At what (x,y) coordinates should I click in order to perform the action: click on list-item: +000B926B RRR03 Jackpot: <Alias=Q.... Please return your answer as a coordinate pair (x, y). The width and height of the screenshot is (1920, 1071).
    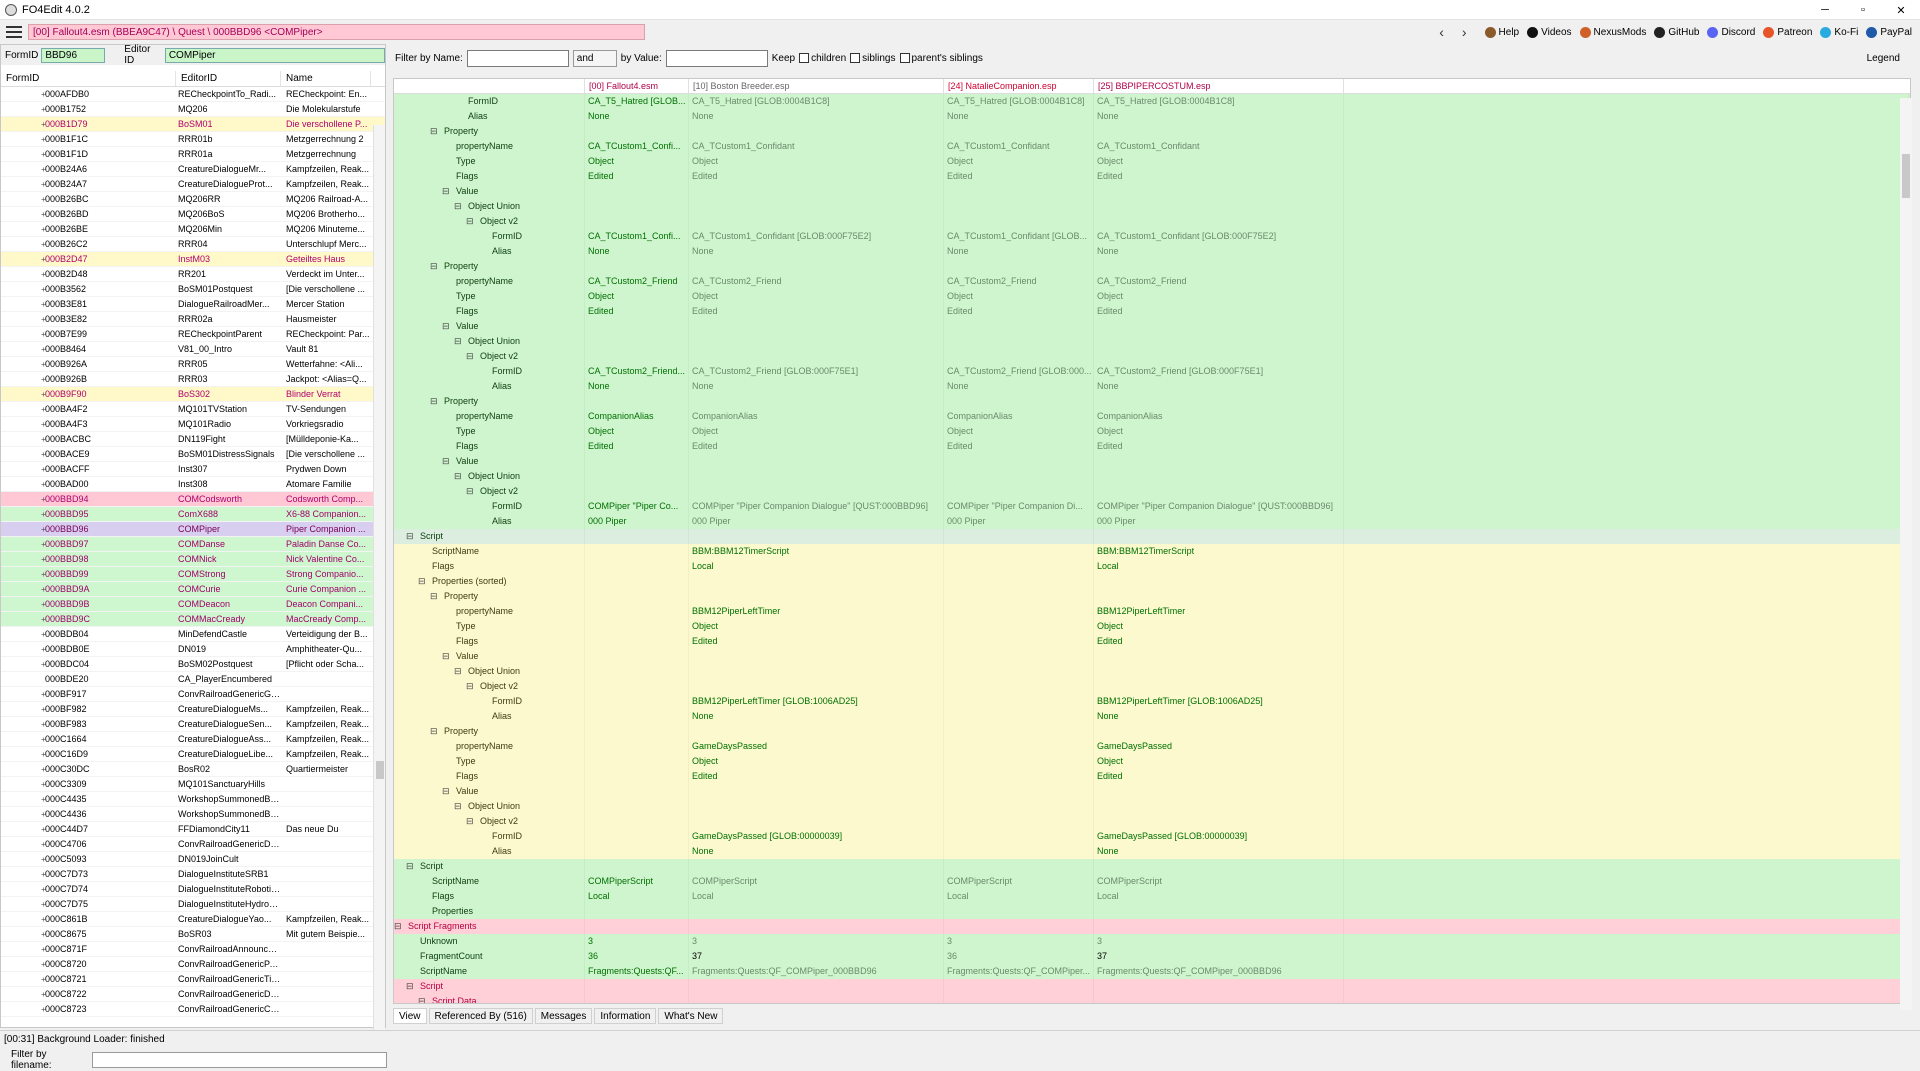
    Looking at the image, I should click on (193, 379).